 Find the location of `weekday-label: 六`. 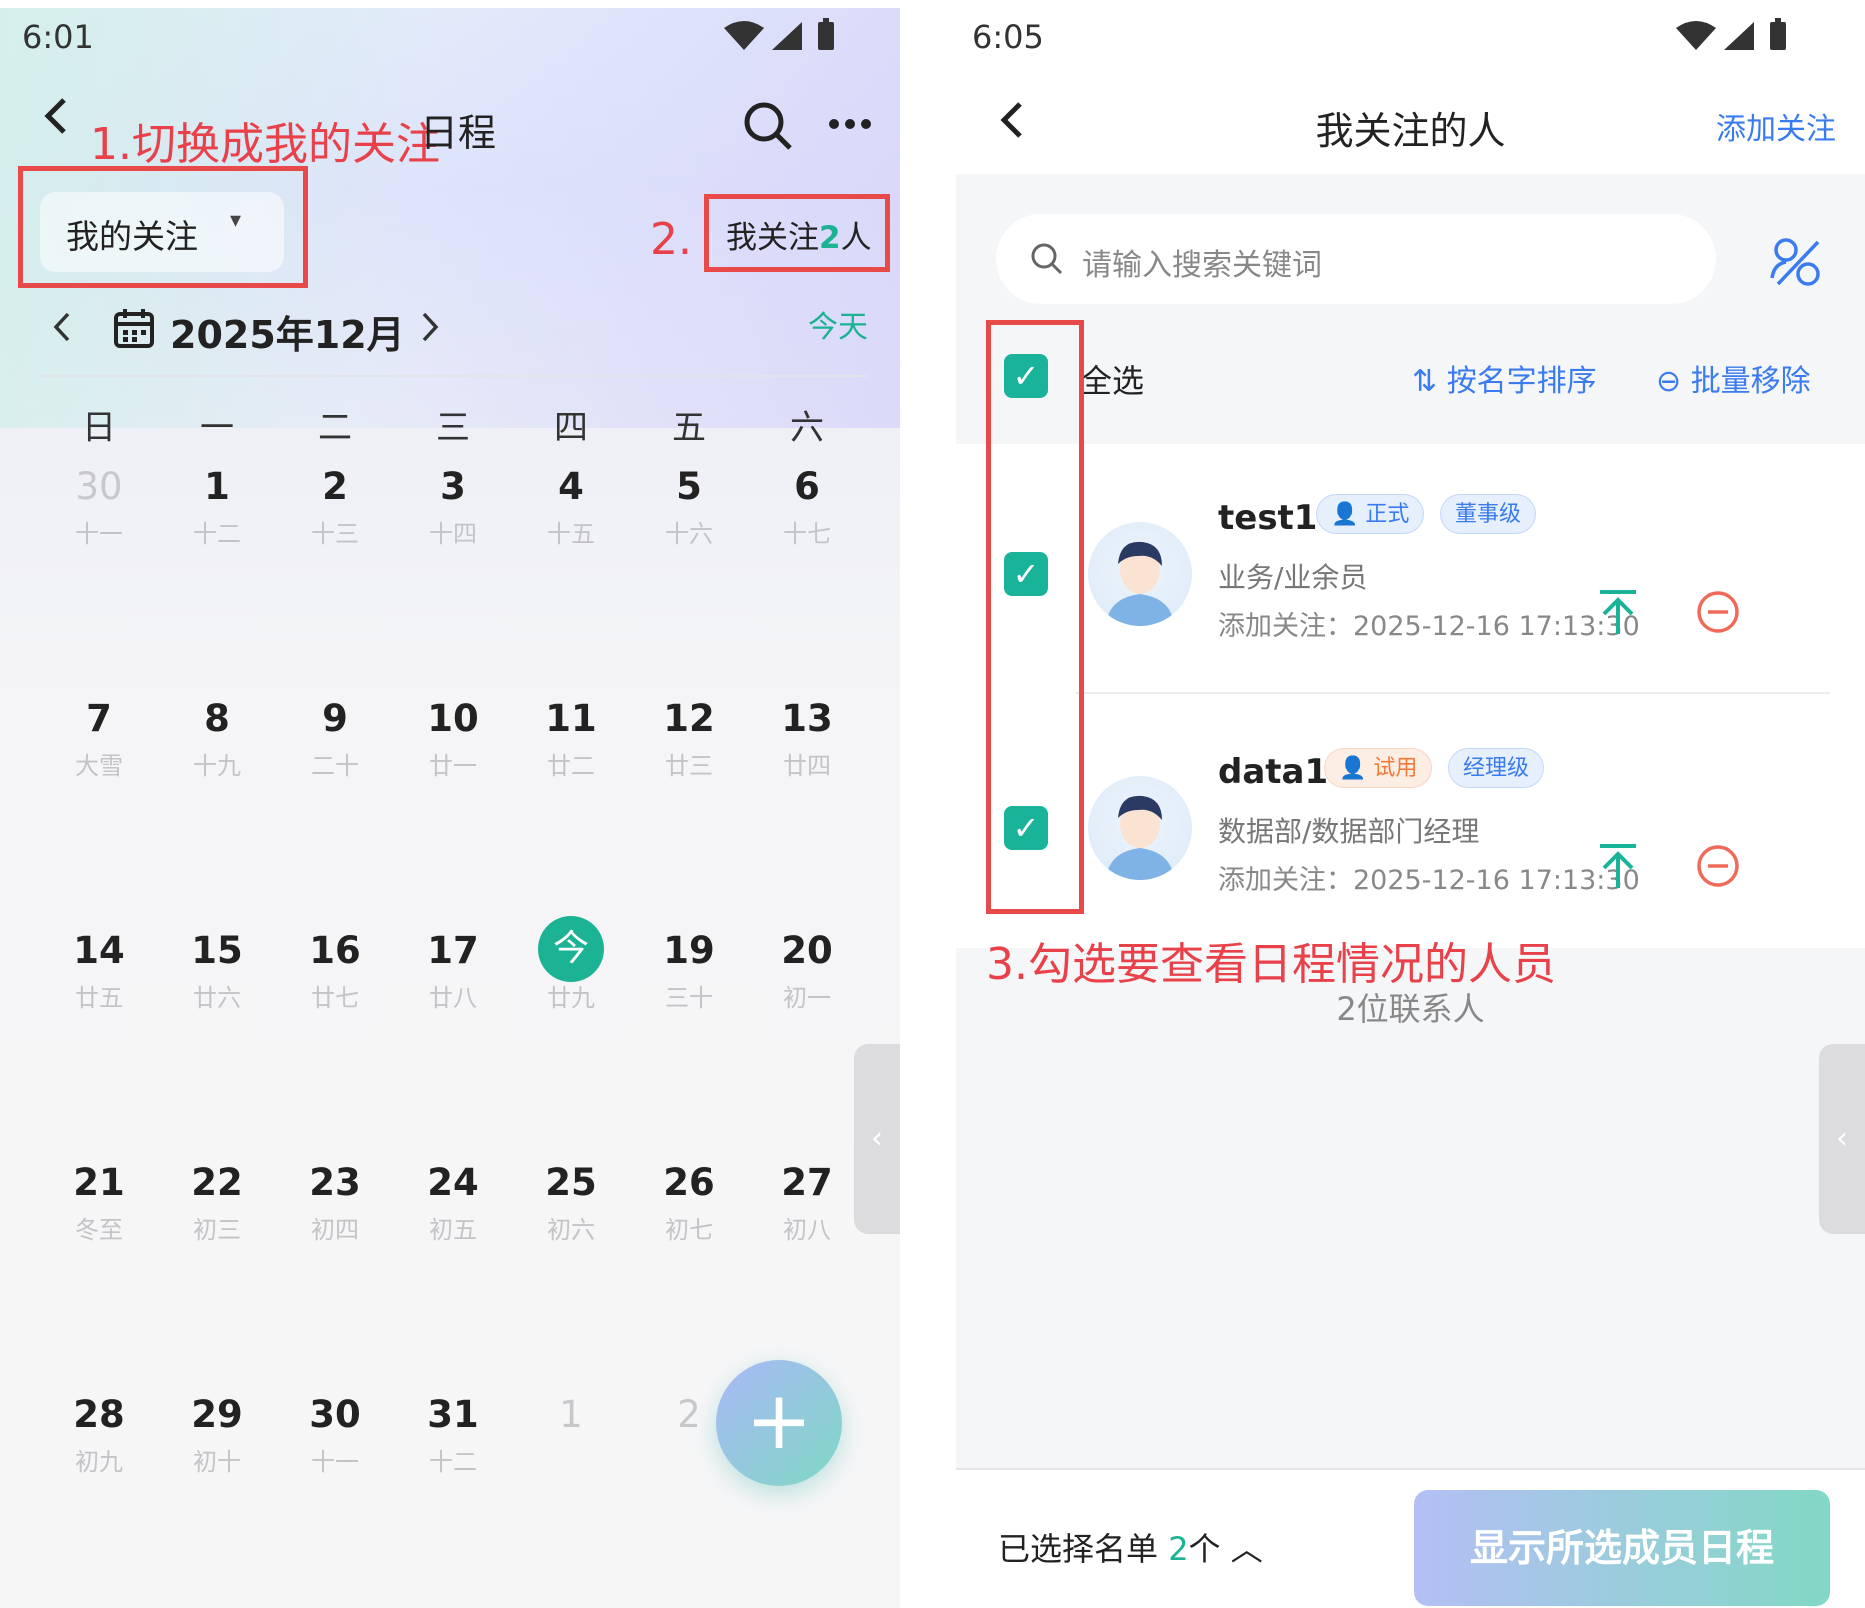

weekday-label: 六 is located at coordinates (807, 428).